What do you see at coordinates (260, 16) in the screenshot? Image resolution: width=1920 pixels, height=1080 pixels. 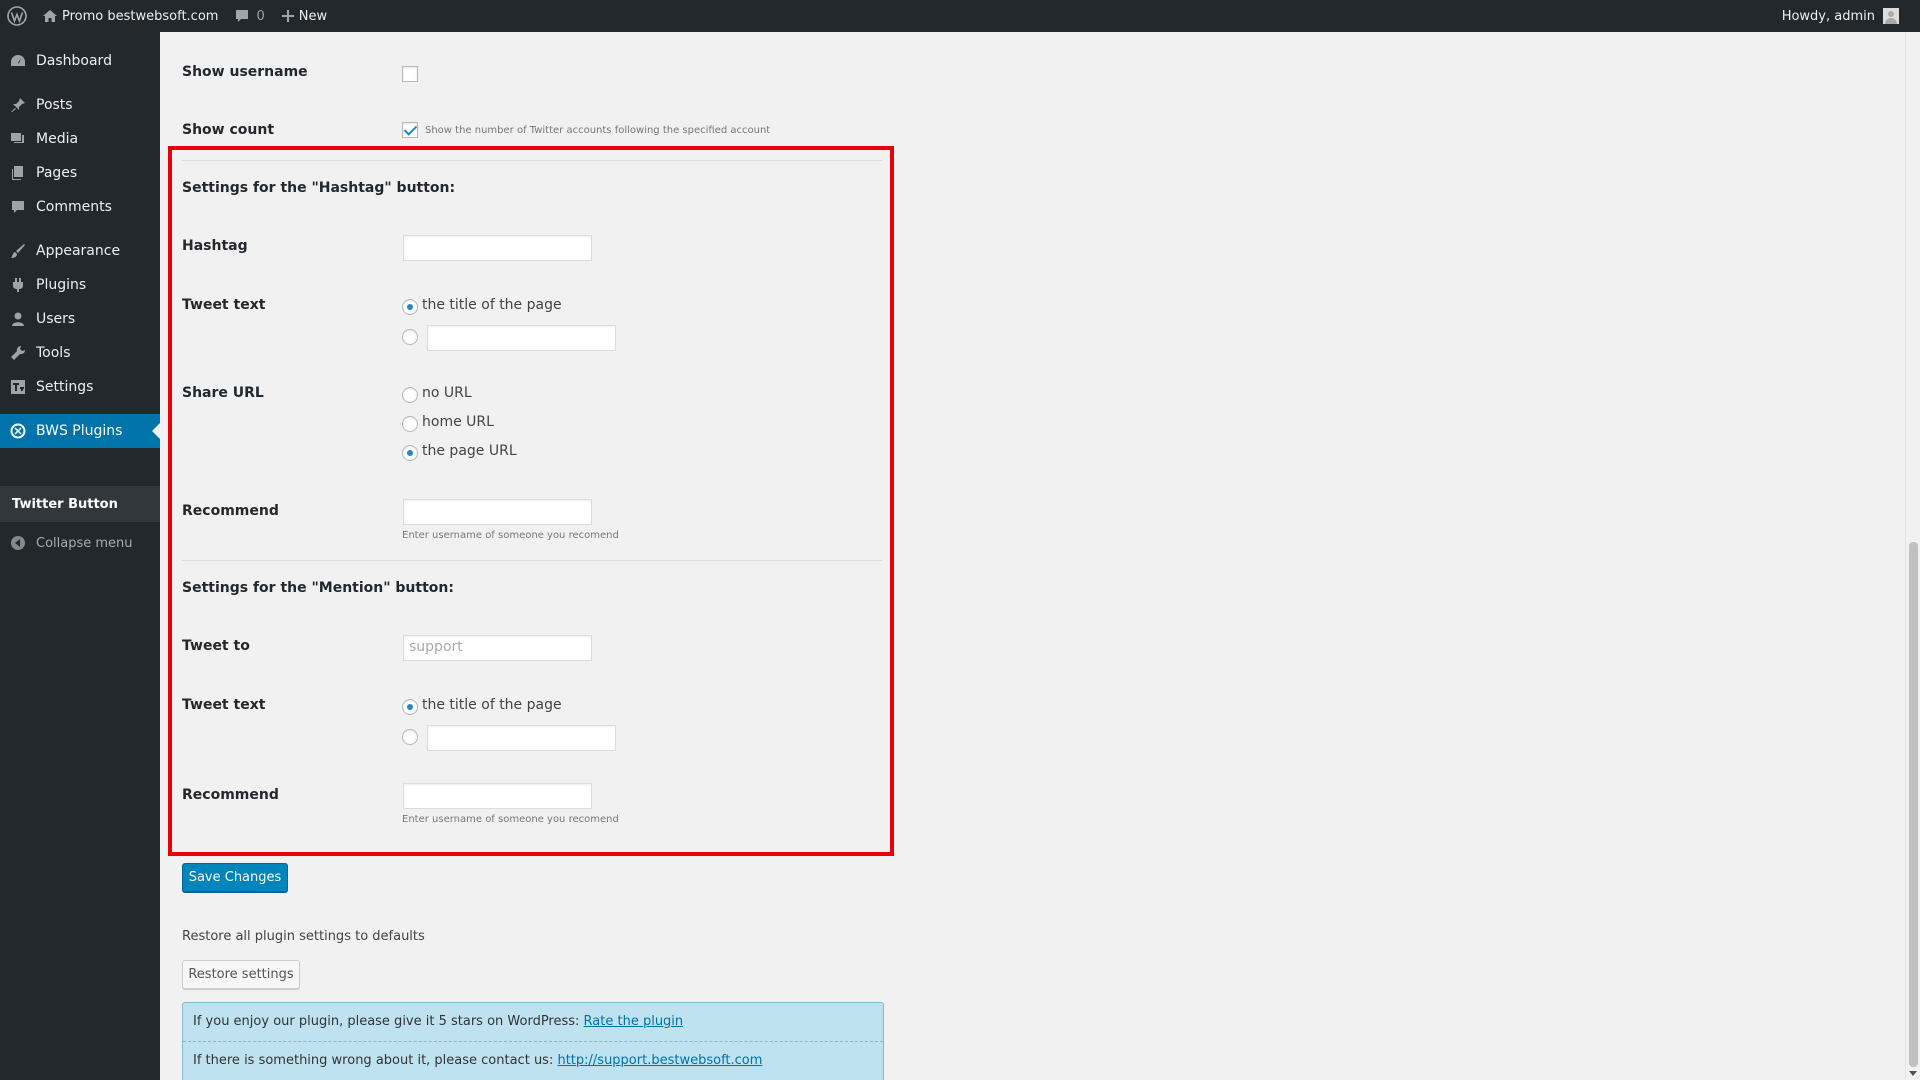 I see `comments-count: 0` at bounding box center [260, 16].